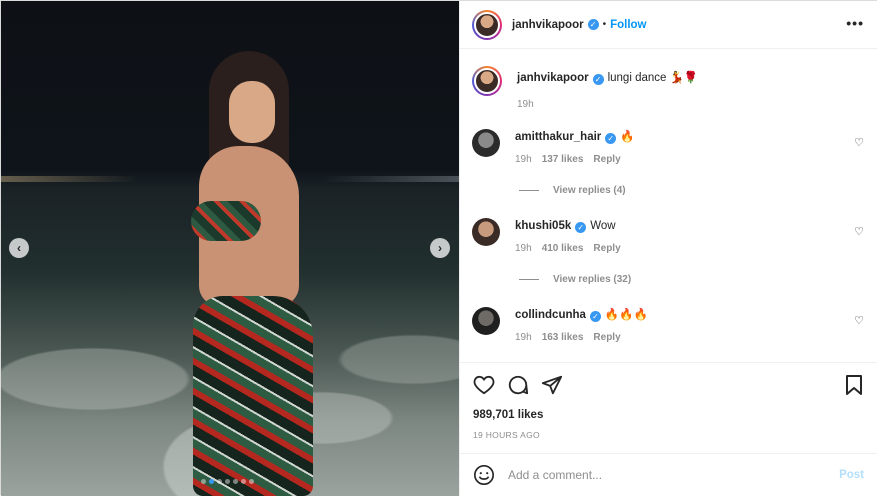 This screenshot has width=877, height=496. I want to click on comment-input, so click(663, 475).